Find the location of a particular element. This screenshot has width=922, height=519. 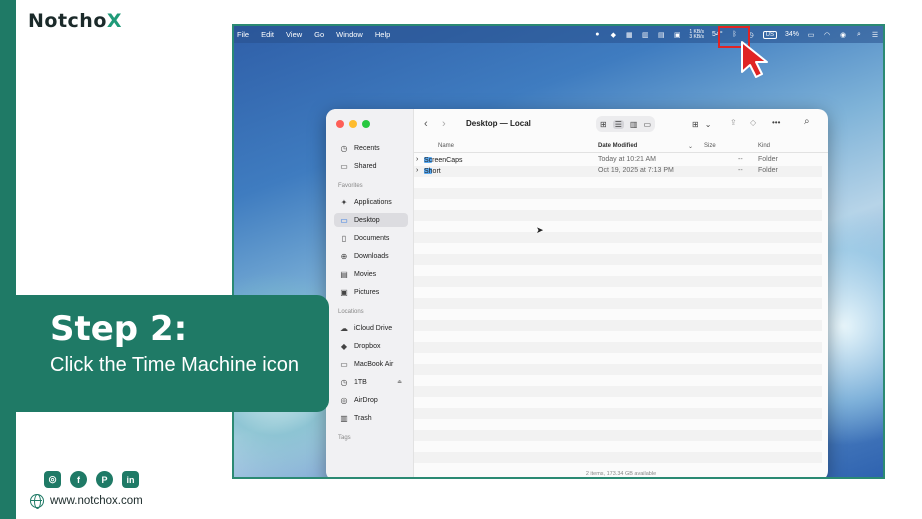

document-icon: ▯ is located at coordinates (344, 238).